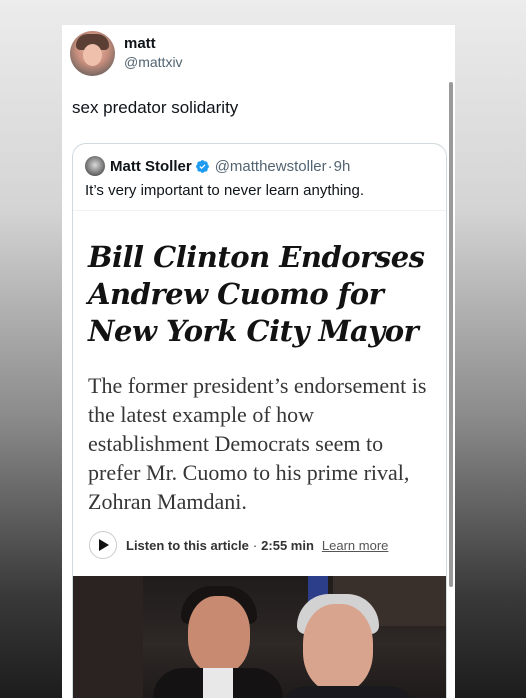  I want to click on tweet-author: matt @mattxiv, so click(126, 53).